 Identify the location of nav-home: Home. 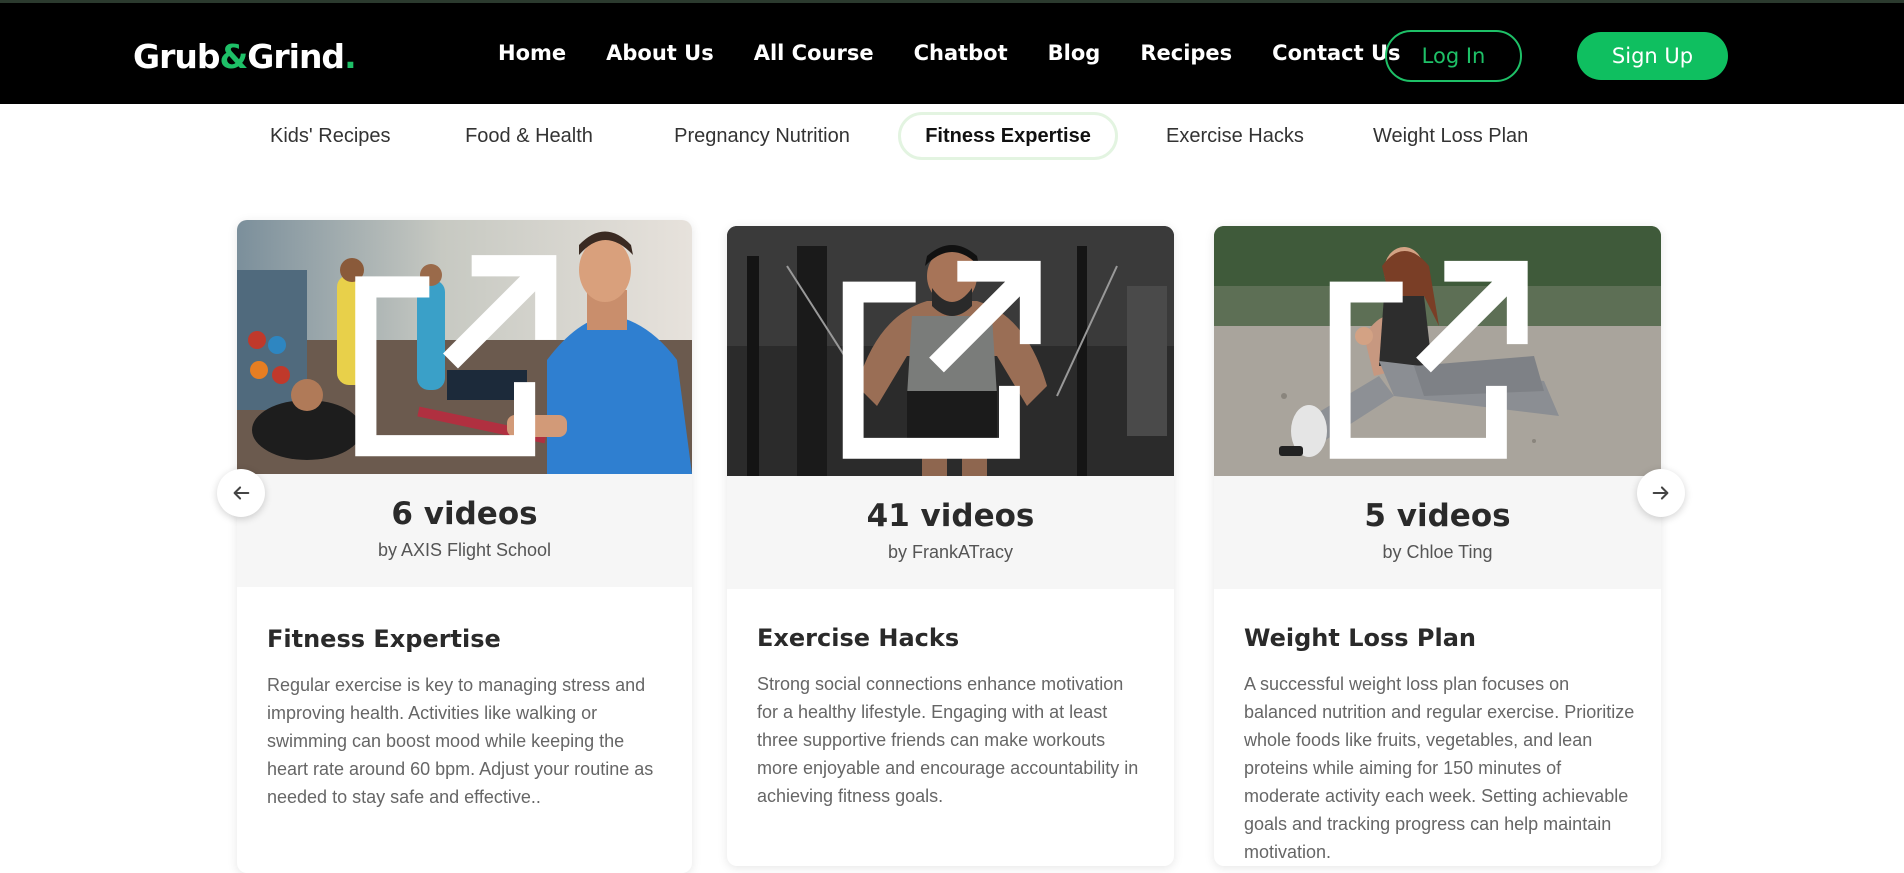
(532, 53).